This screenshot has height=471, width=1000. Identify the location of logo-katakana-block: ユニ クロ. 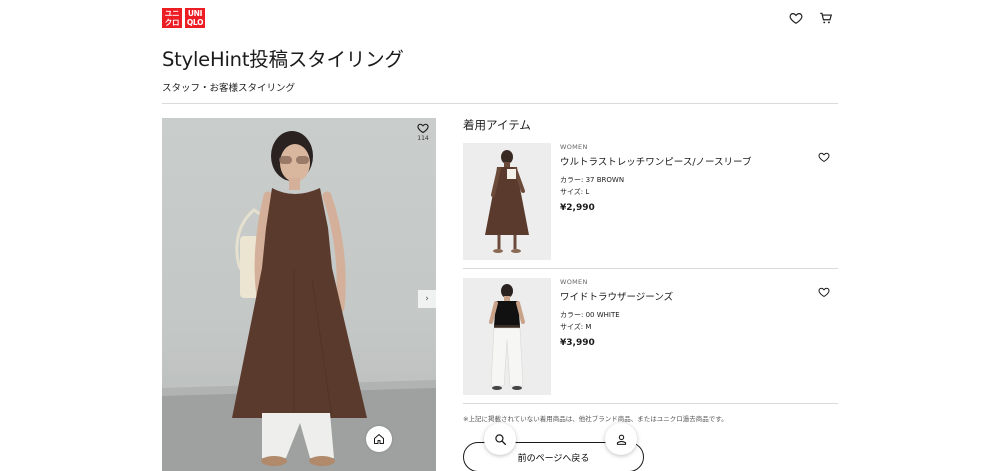
(172, 18).